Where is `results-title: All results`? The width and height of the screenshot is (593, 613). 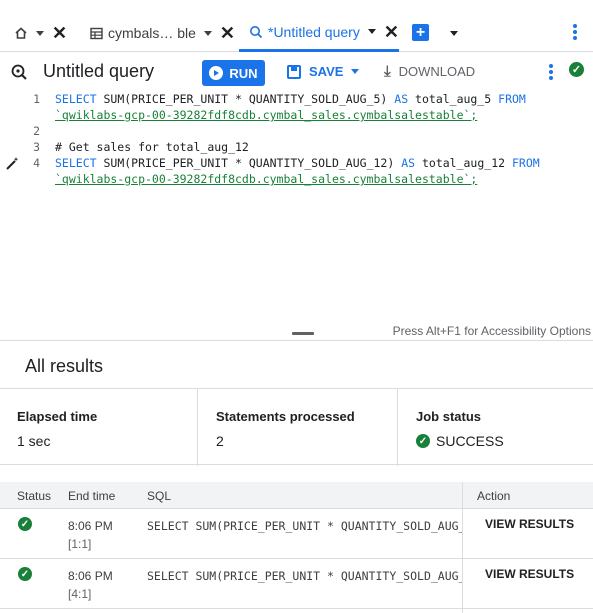 results-title: All results is located at coordinates (64, 366).